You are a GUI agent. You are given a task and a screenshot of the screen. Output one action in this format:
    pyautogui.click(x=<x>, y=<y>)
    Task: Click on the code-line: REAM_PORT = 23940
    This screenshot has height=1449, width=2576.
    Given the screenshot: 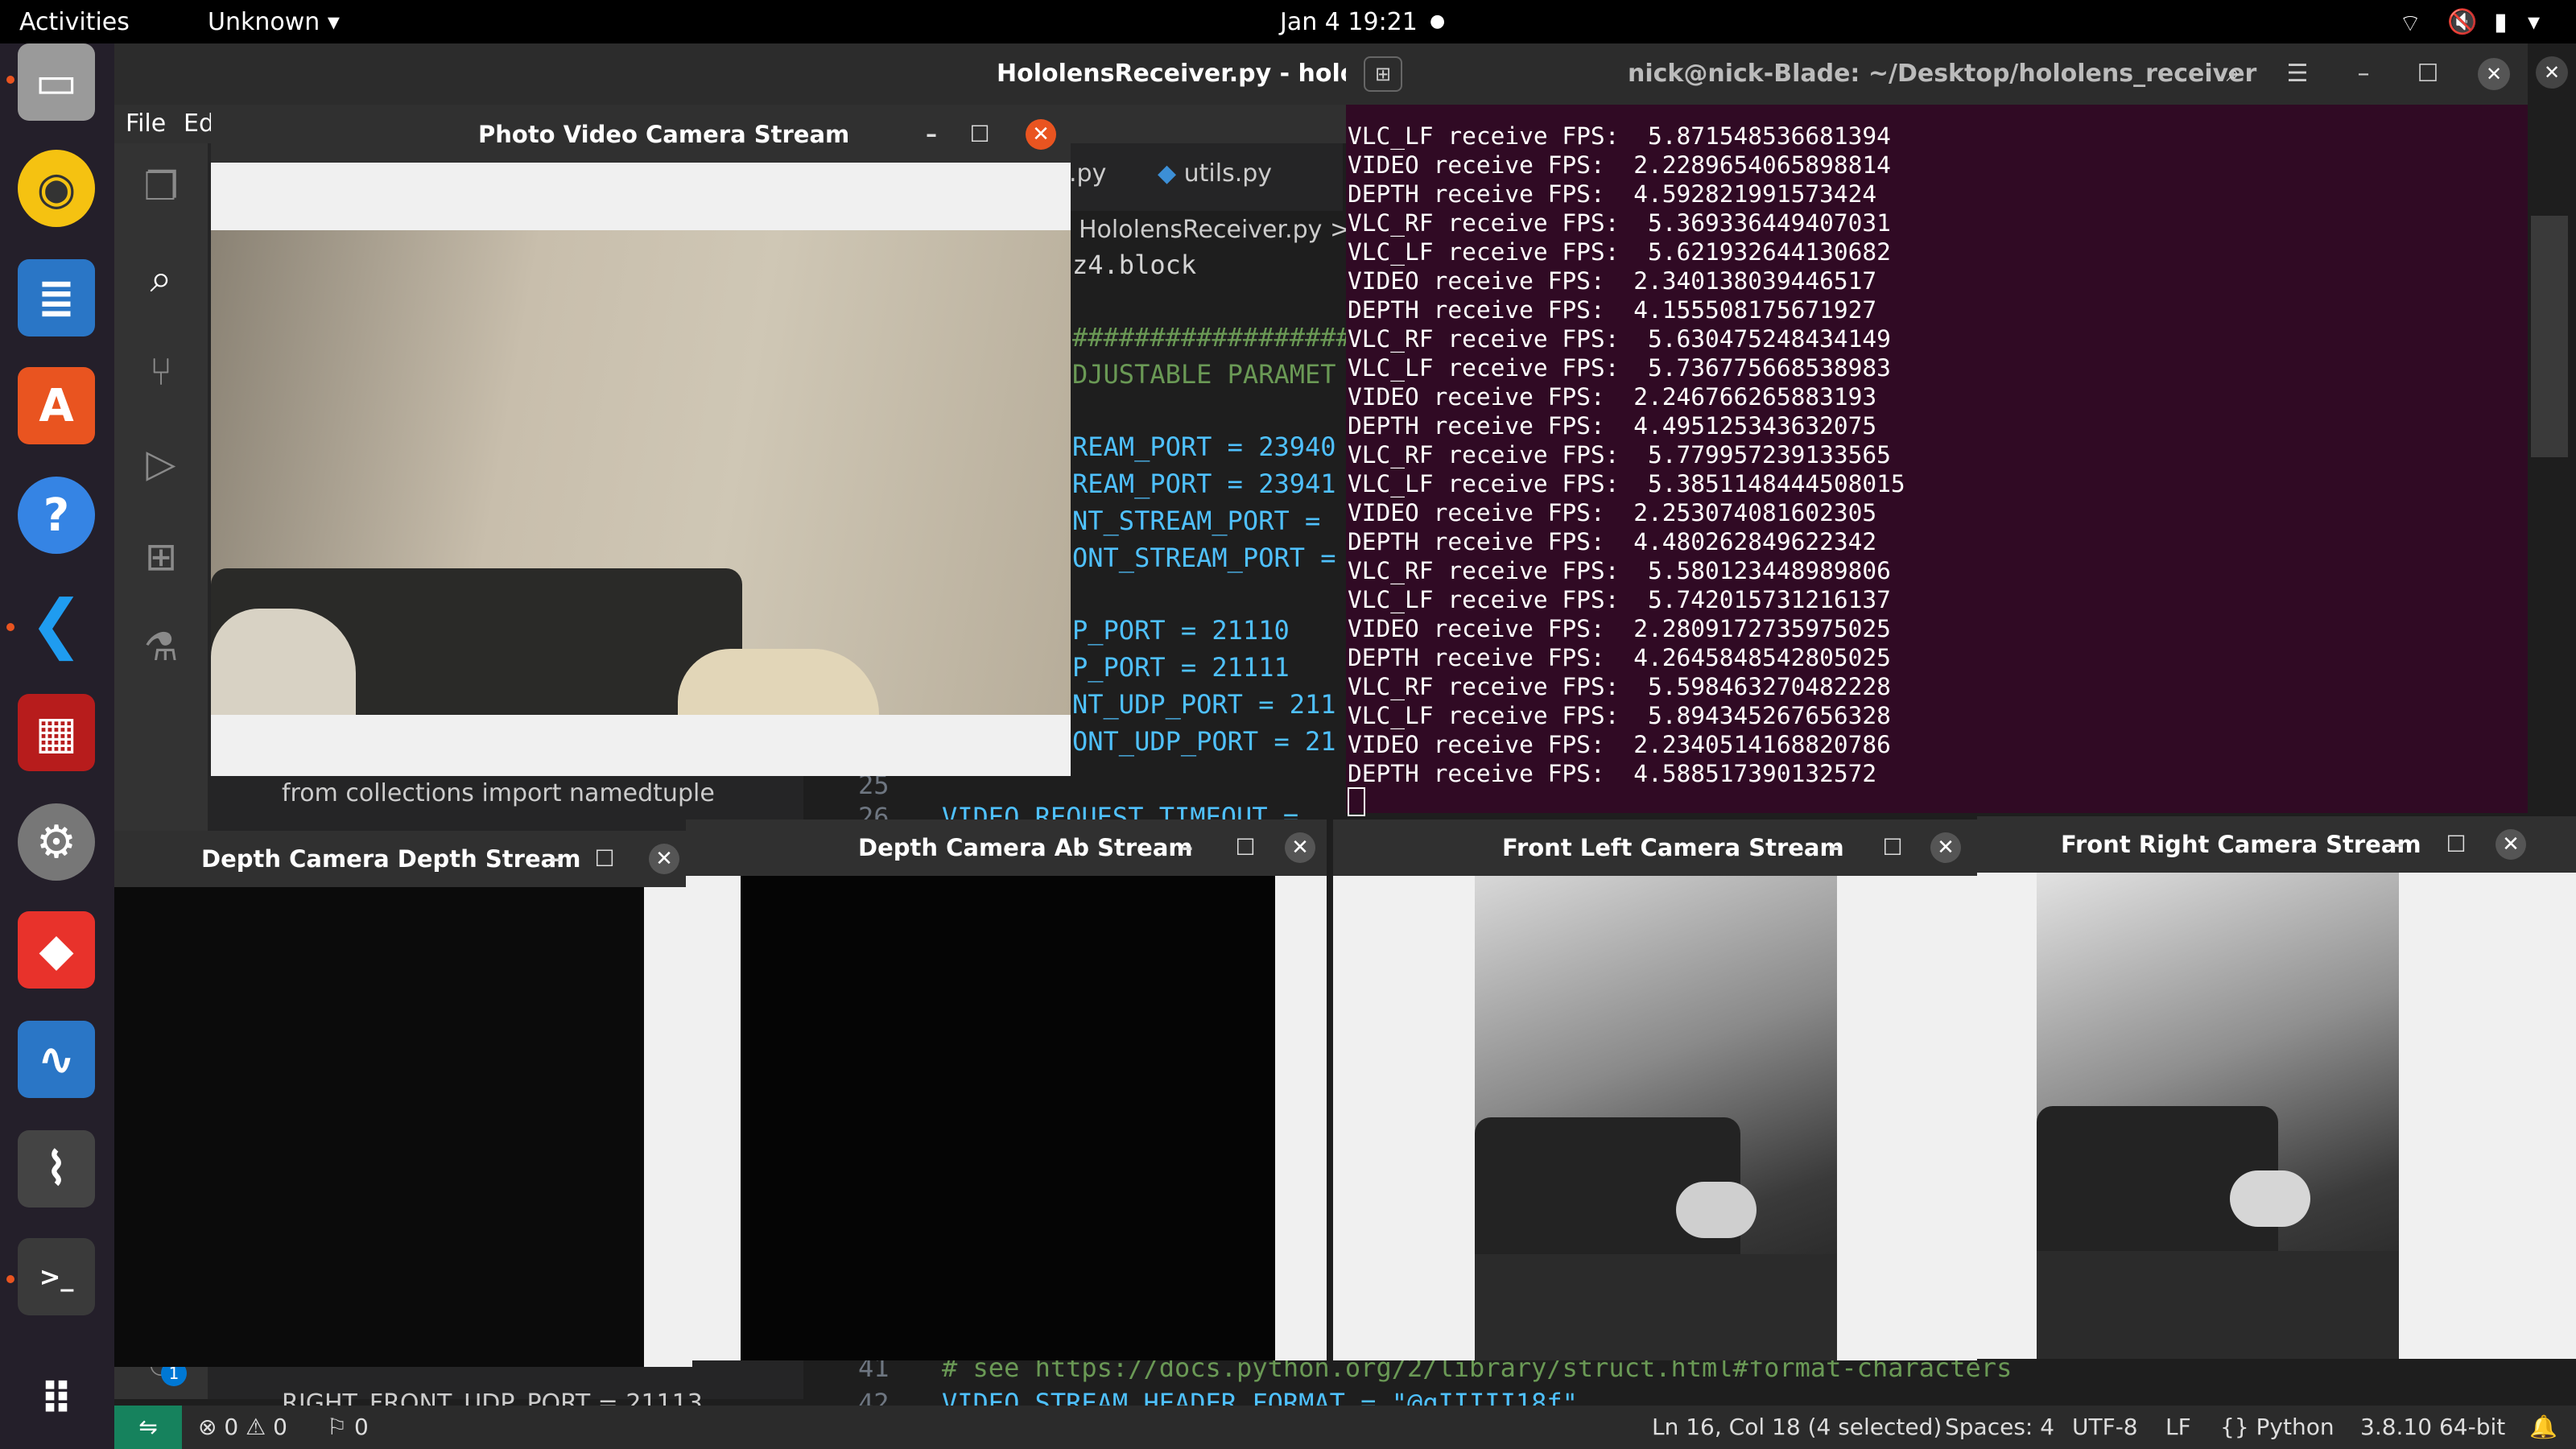 What is the action you would take?
    pyautogui.click(x=1204, y=446)
    